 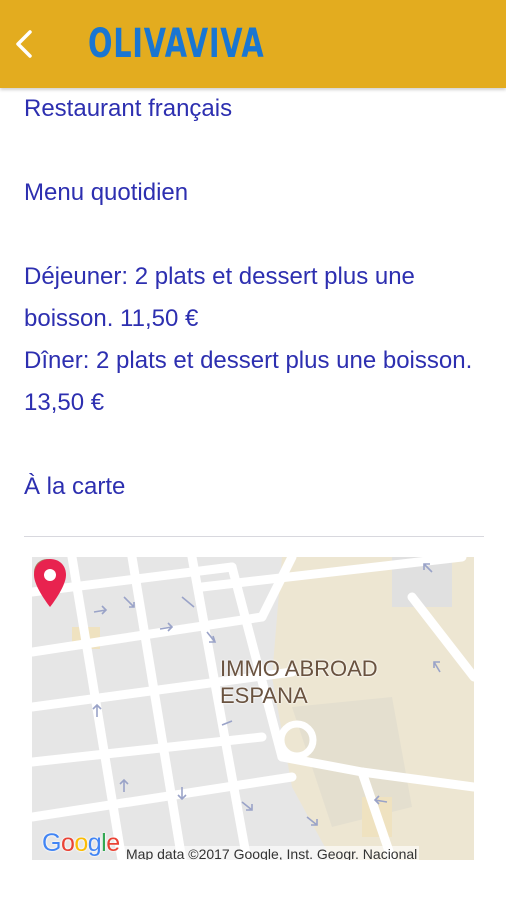 What do you see at coordinates (254, 536) in the screenshot?
I see `divider` at bounding box center [254, 536].